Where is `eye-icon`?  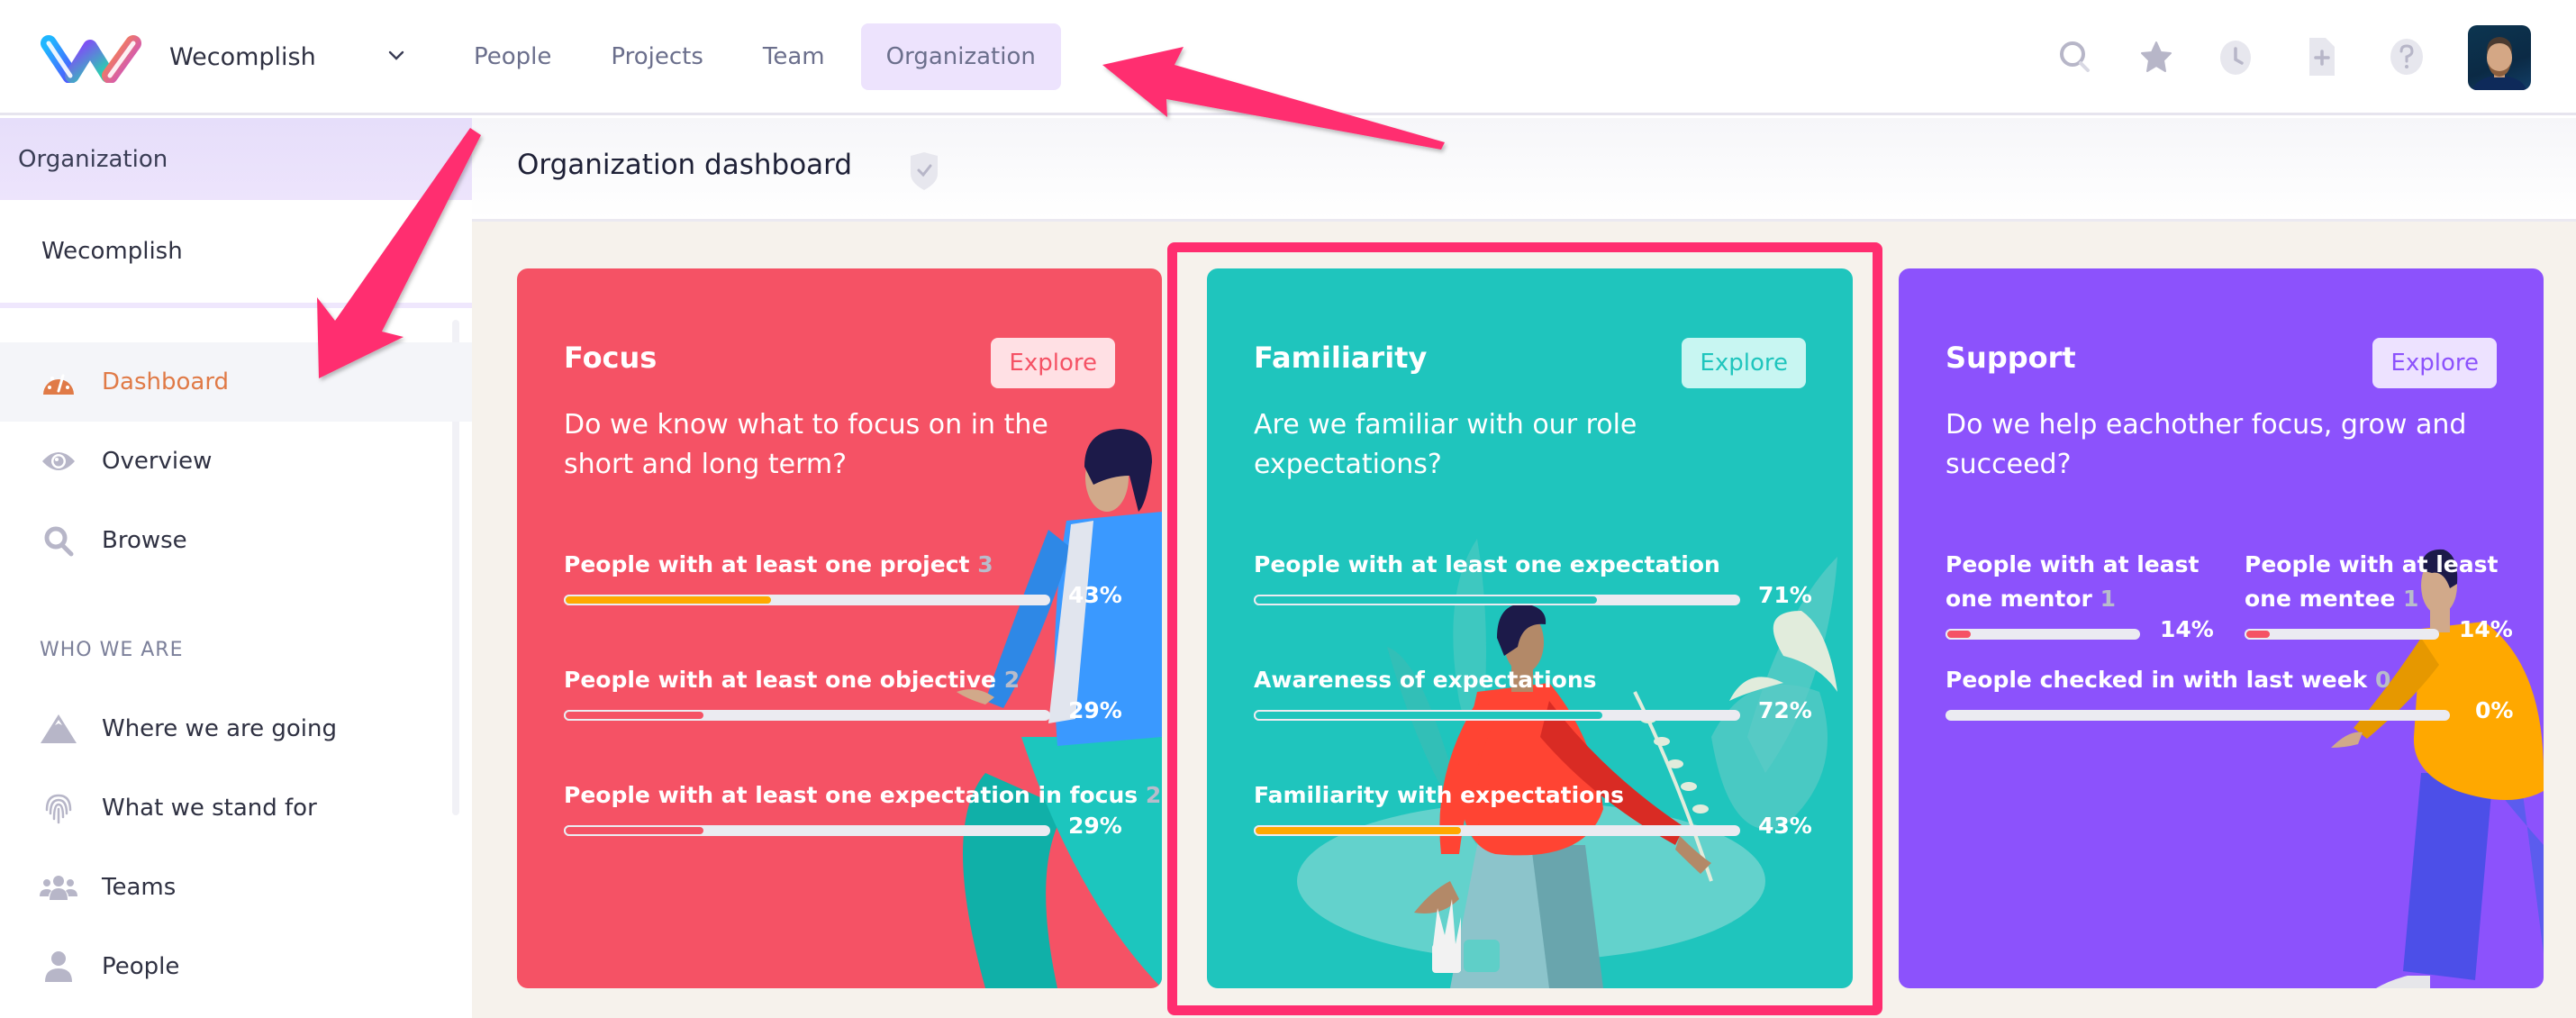 eye-icon is located at coordinates (59, 461).